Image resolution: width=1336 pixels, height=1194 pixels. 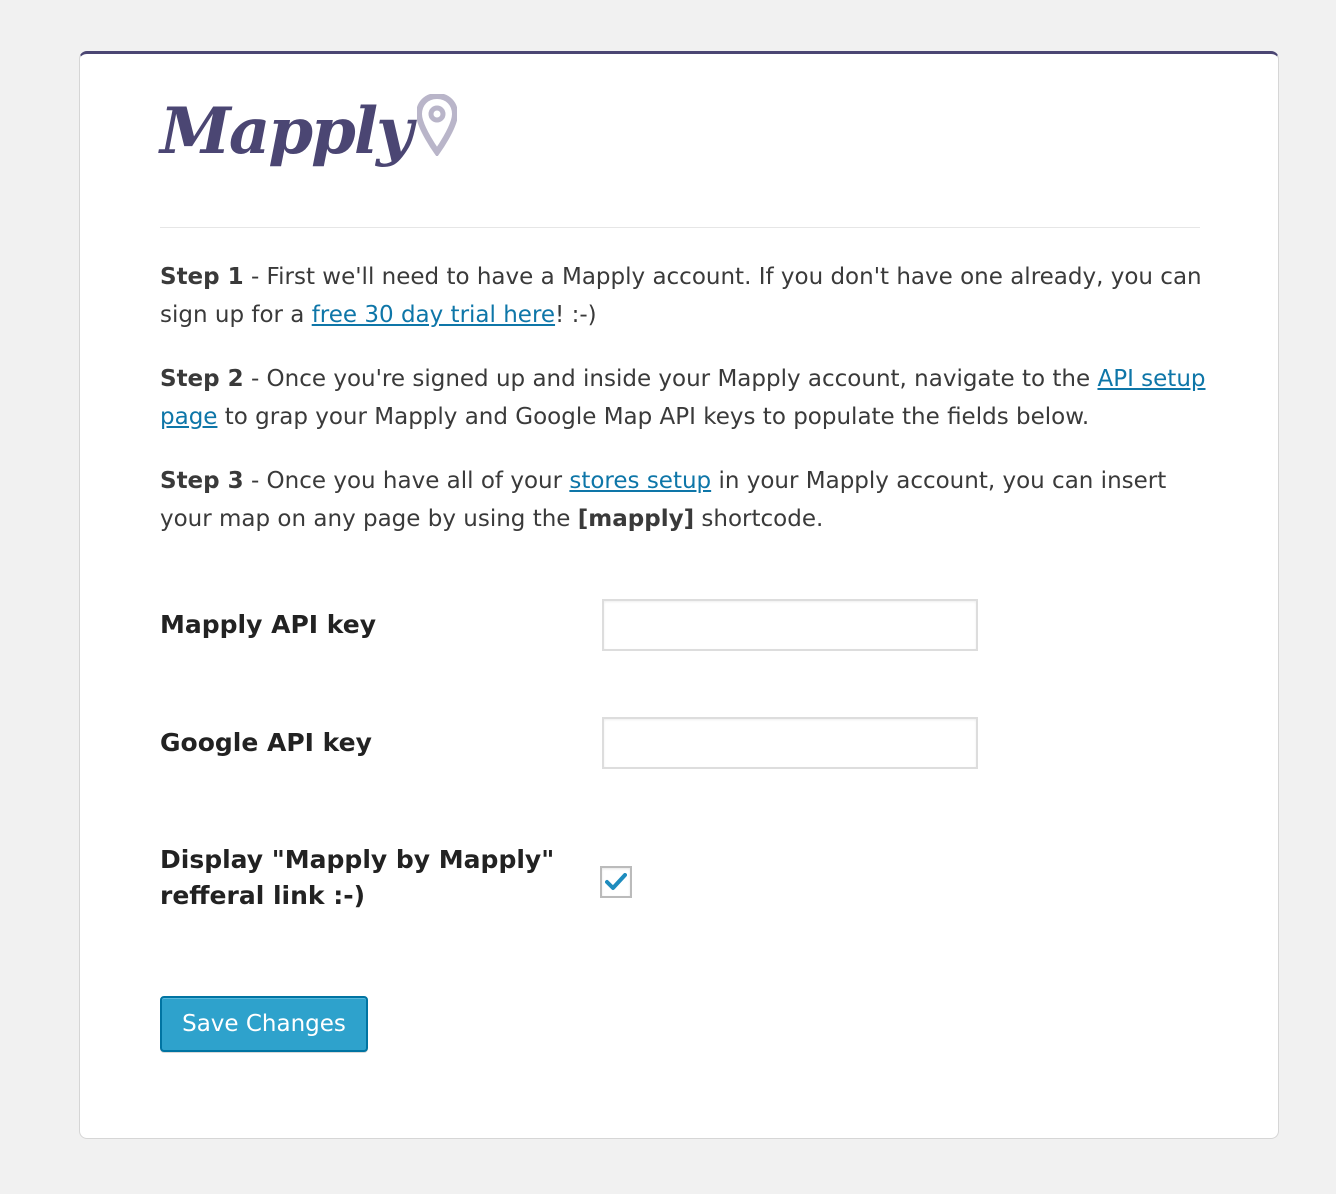 What do you see at coordinates (357, 859) in the screenshot?
I see `referral-link-label-line-1: Display "Mapply by Mapply"` at bounding box center [357, 859].